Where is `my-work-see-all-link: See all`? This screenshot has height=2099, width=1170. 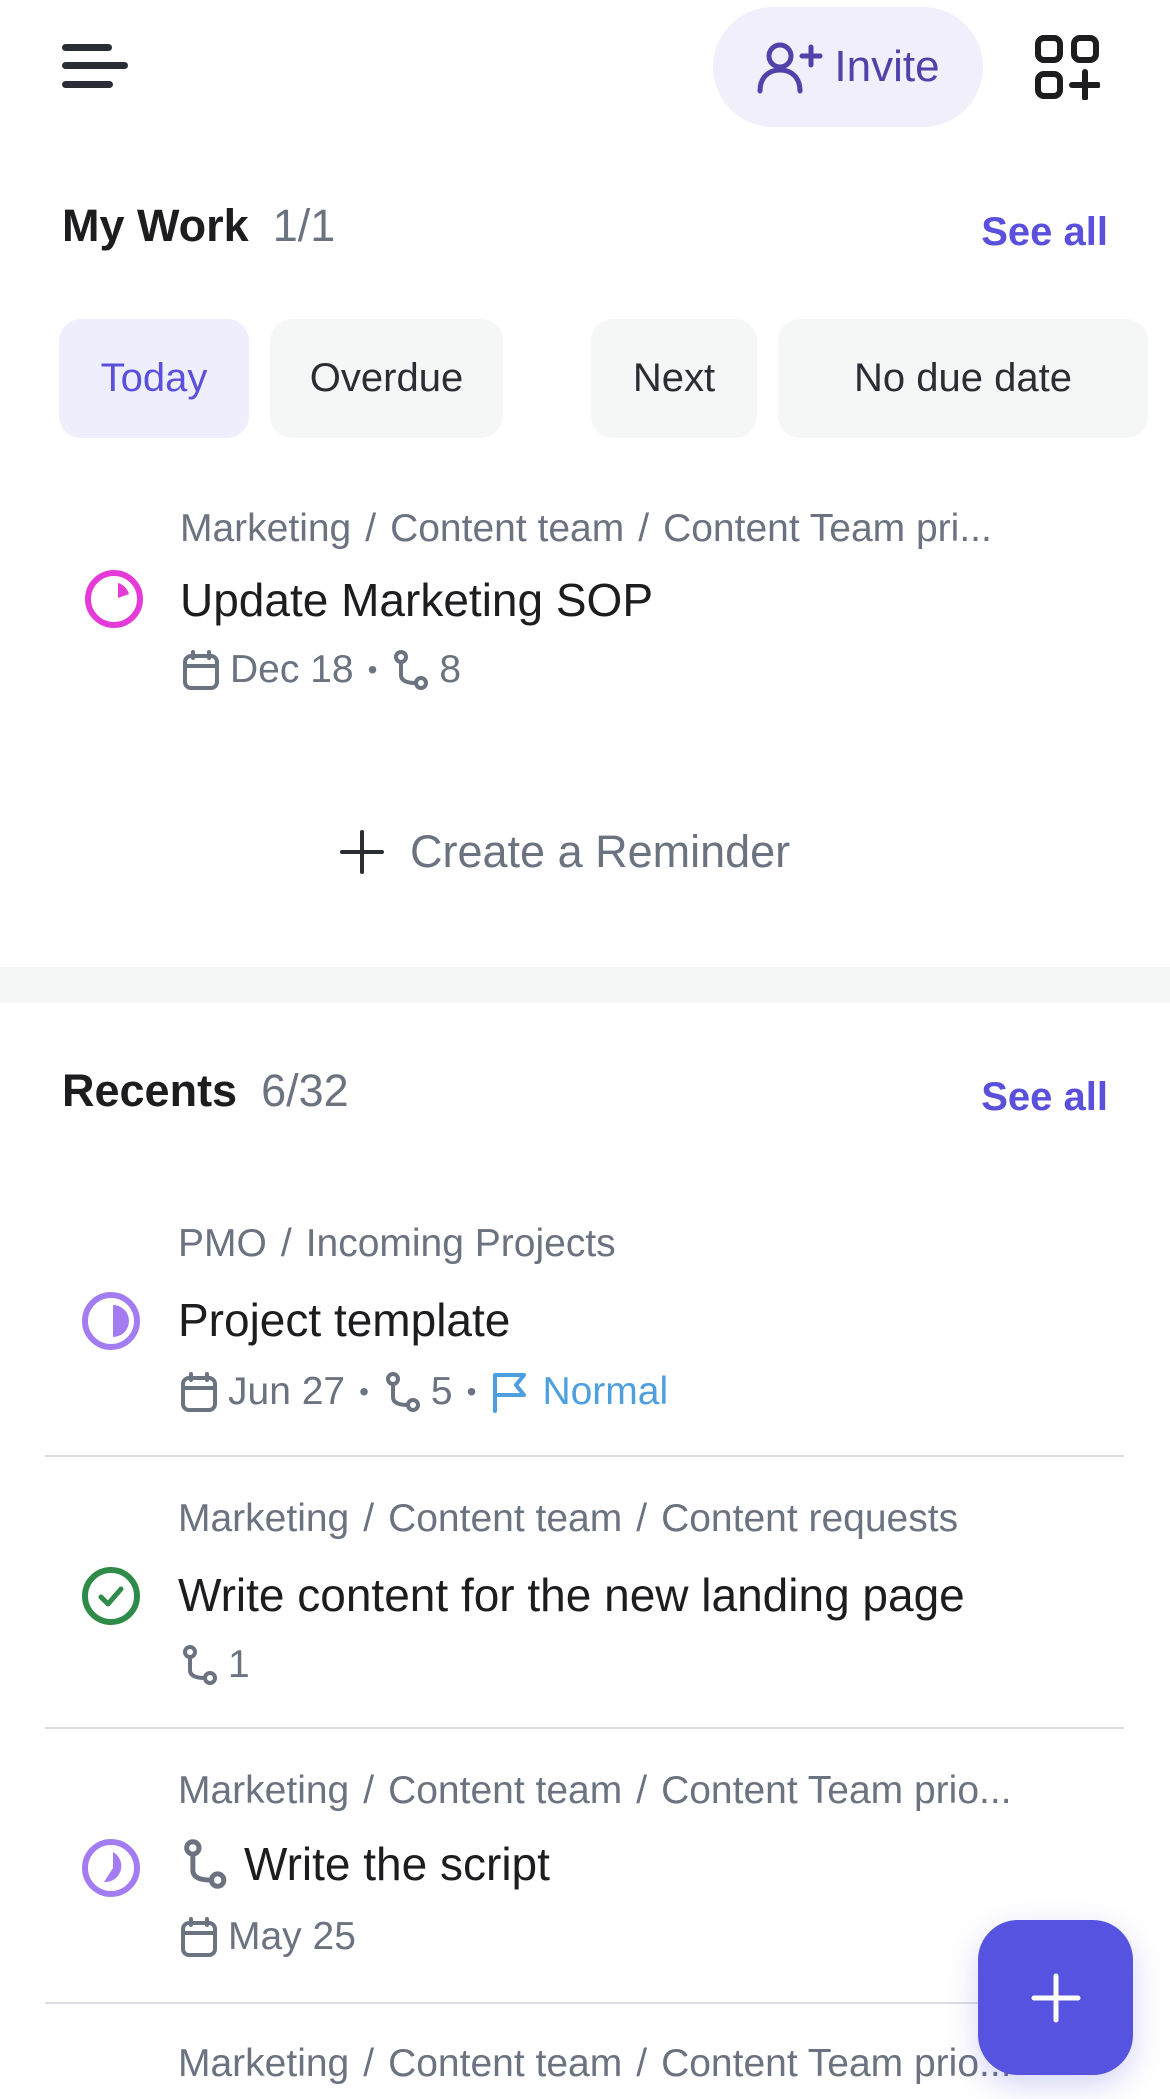
my-work-see-all-link: See all is located at coordinates (1044, 232).